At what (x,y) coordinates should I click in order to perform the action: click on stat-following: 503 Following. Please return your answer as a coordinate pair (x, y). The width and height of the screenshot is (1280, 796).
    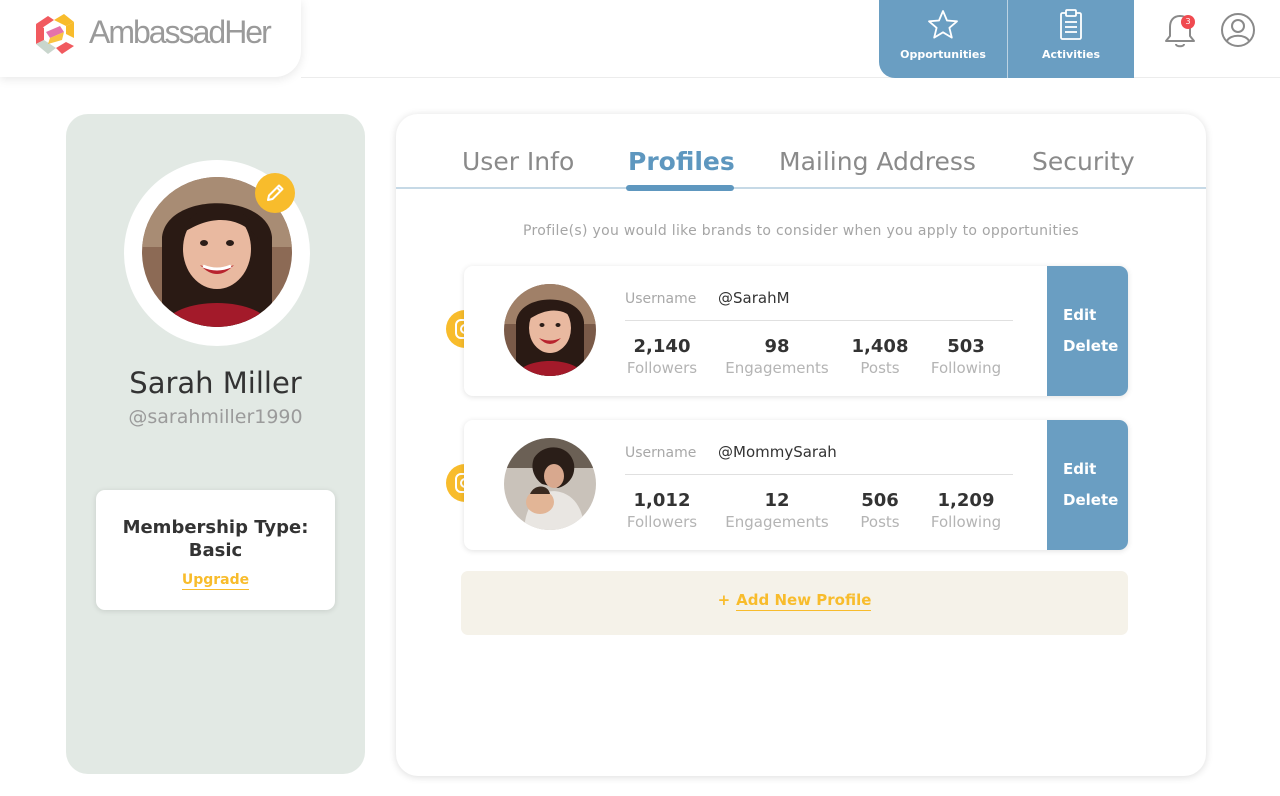
    Looking at the image, I should click on (966, 357).